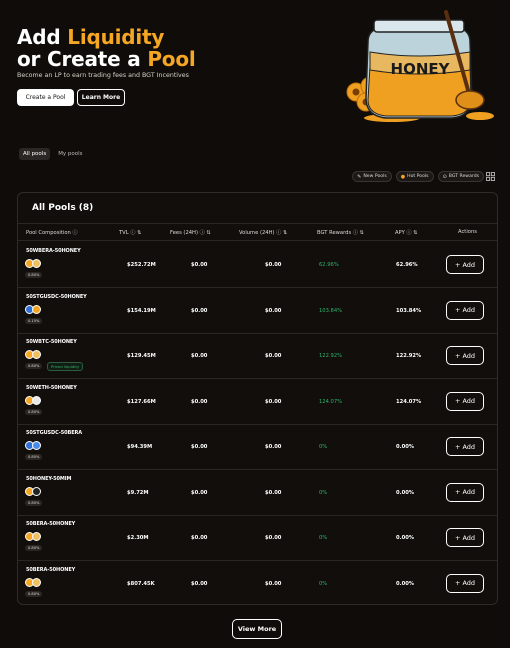  What do you see at coordinates (141, 401) in the screenshot?
I see `tvl-value: $127.66M` at bounding box center [141, 401].